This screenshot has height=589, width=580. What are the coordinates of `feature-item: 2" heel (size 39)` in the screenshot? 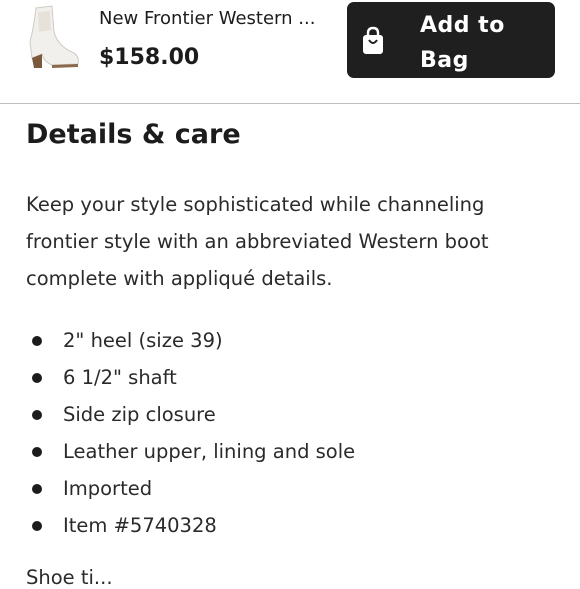 It's located at (288, 340).